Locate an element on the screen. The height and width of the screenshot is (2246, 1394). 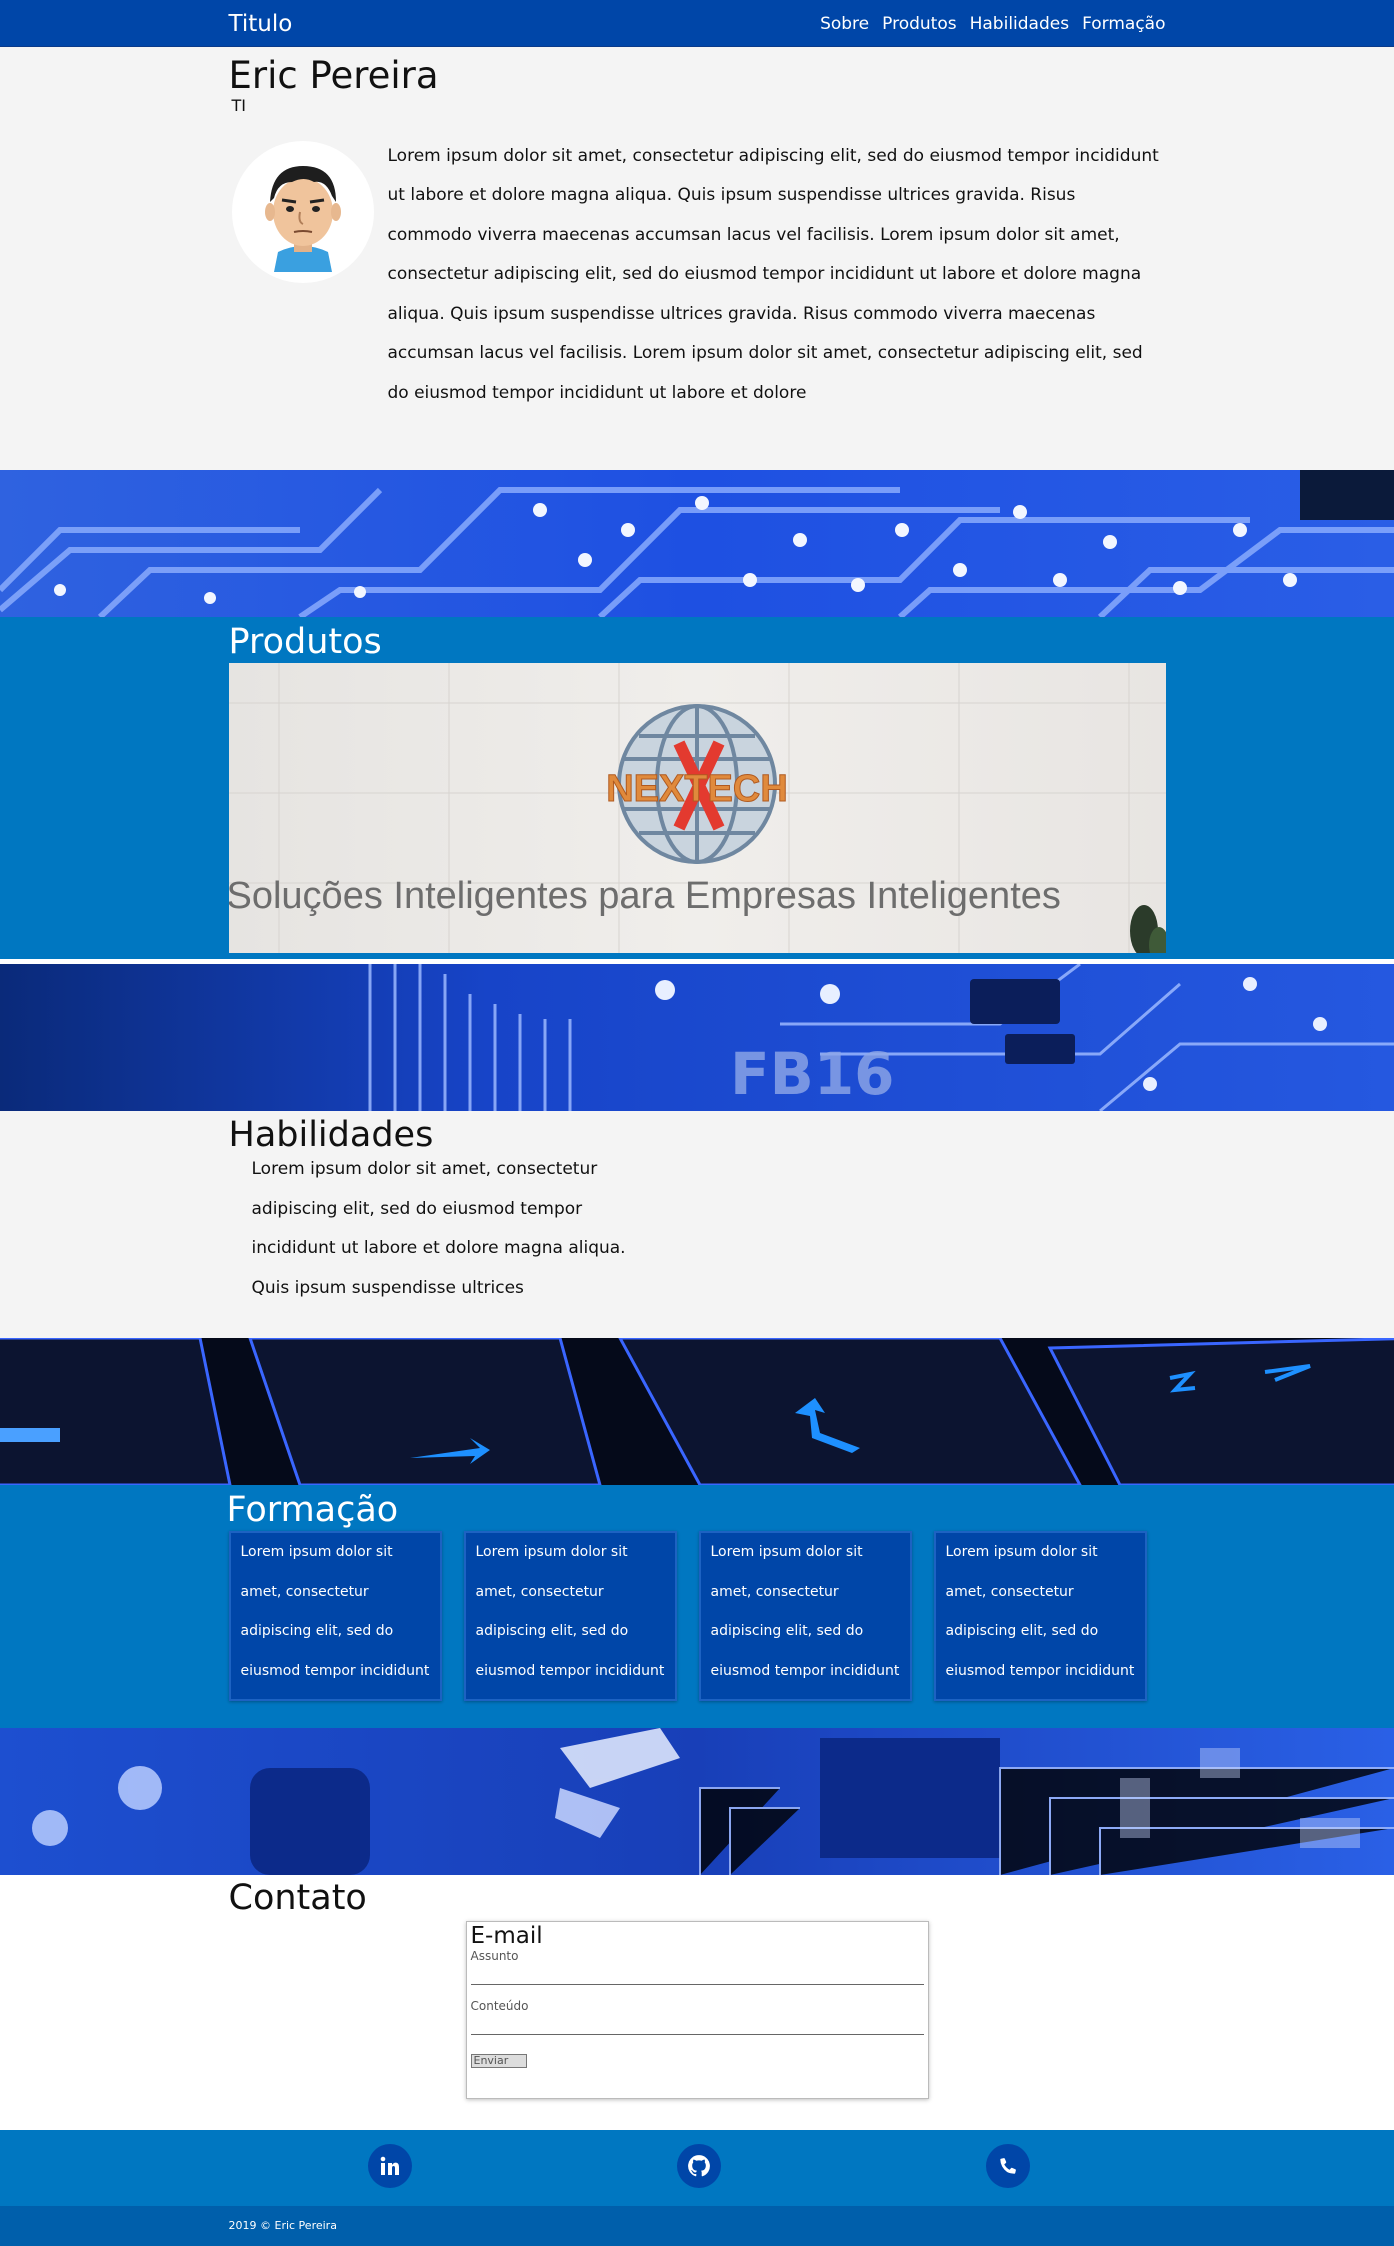
content-label: Conteúdo is located at coordinates (499, 2006).